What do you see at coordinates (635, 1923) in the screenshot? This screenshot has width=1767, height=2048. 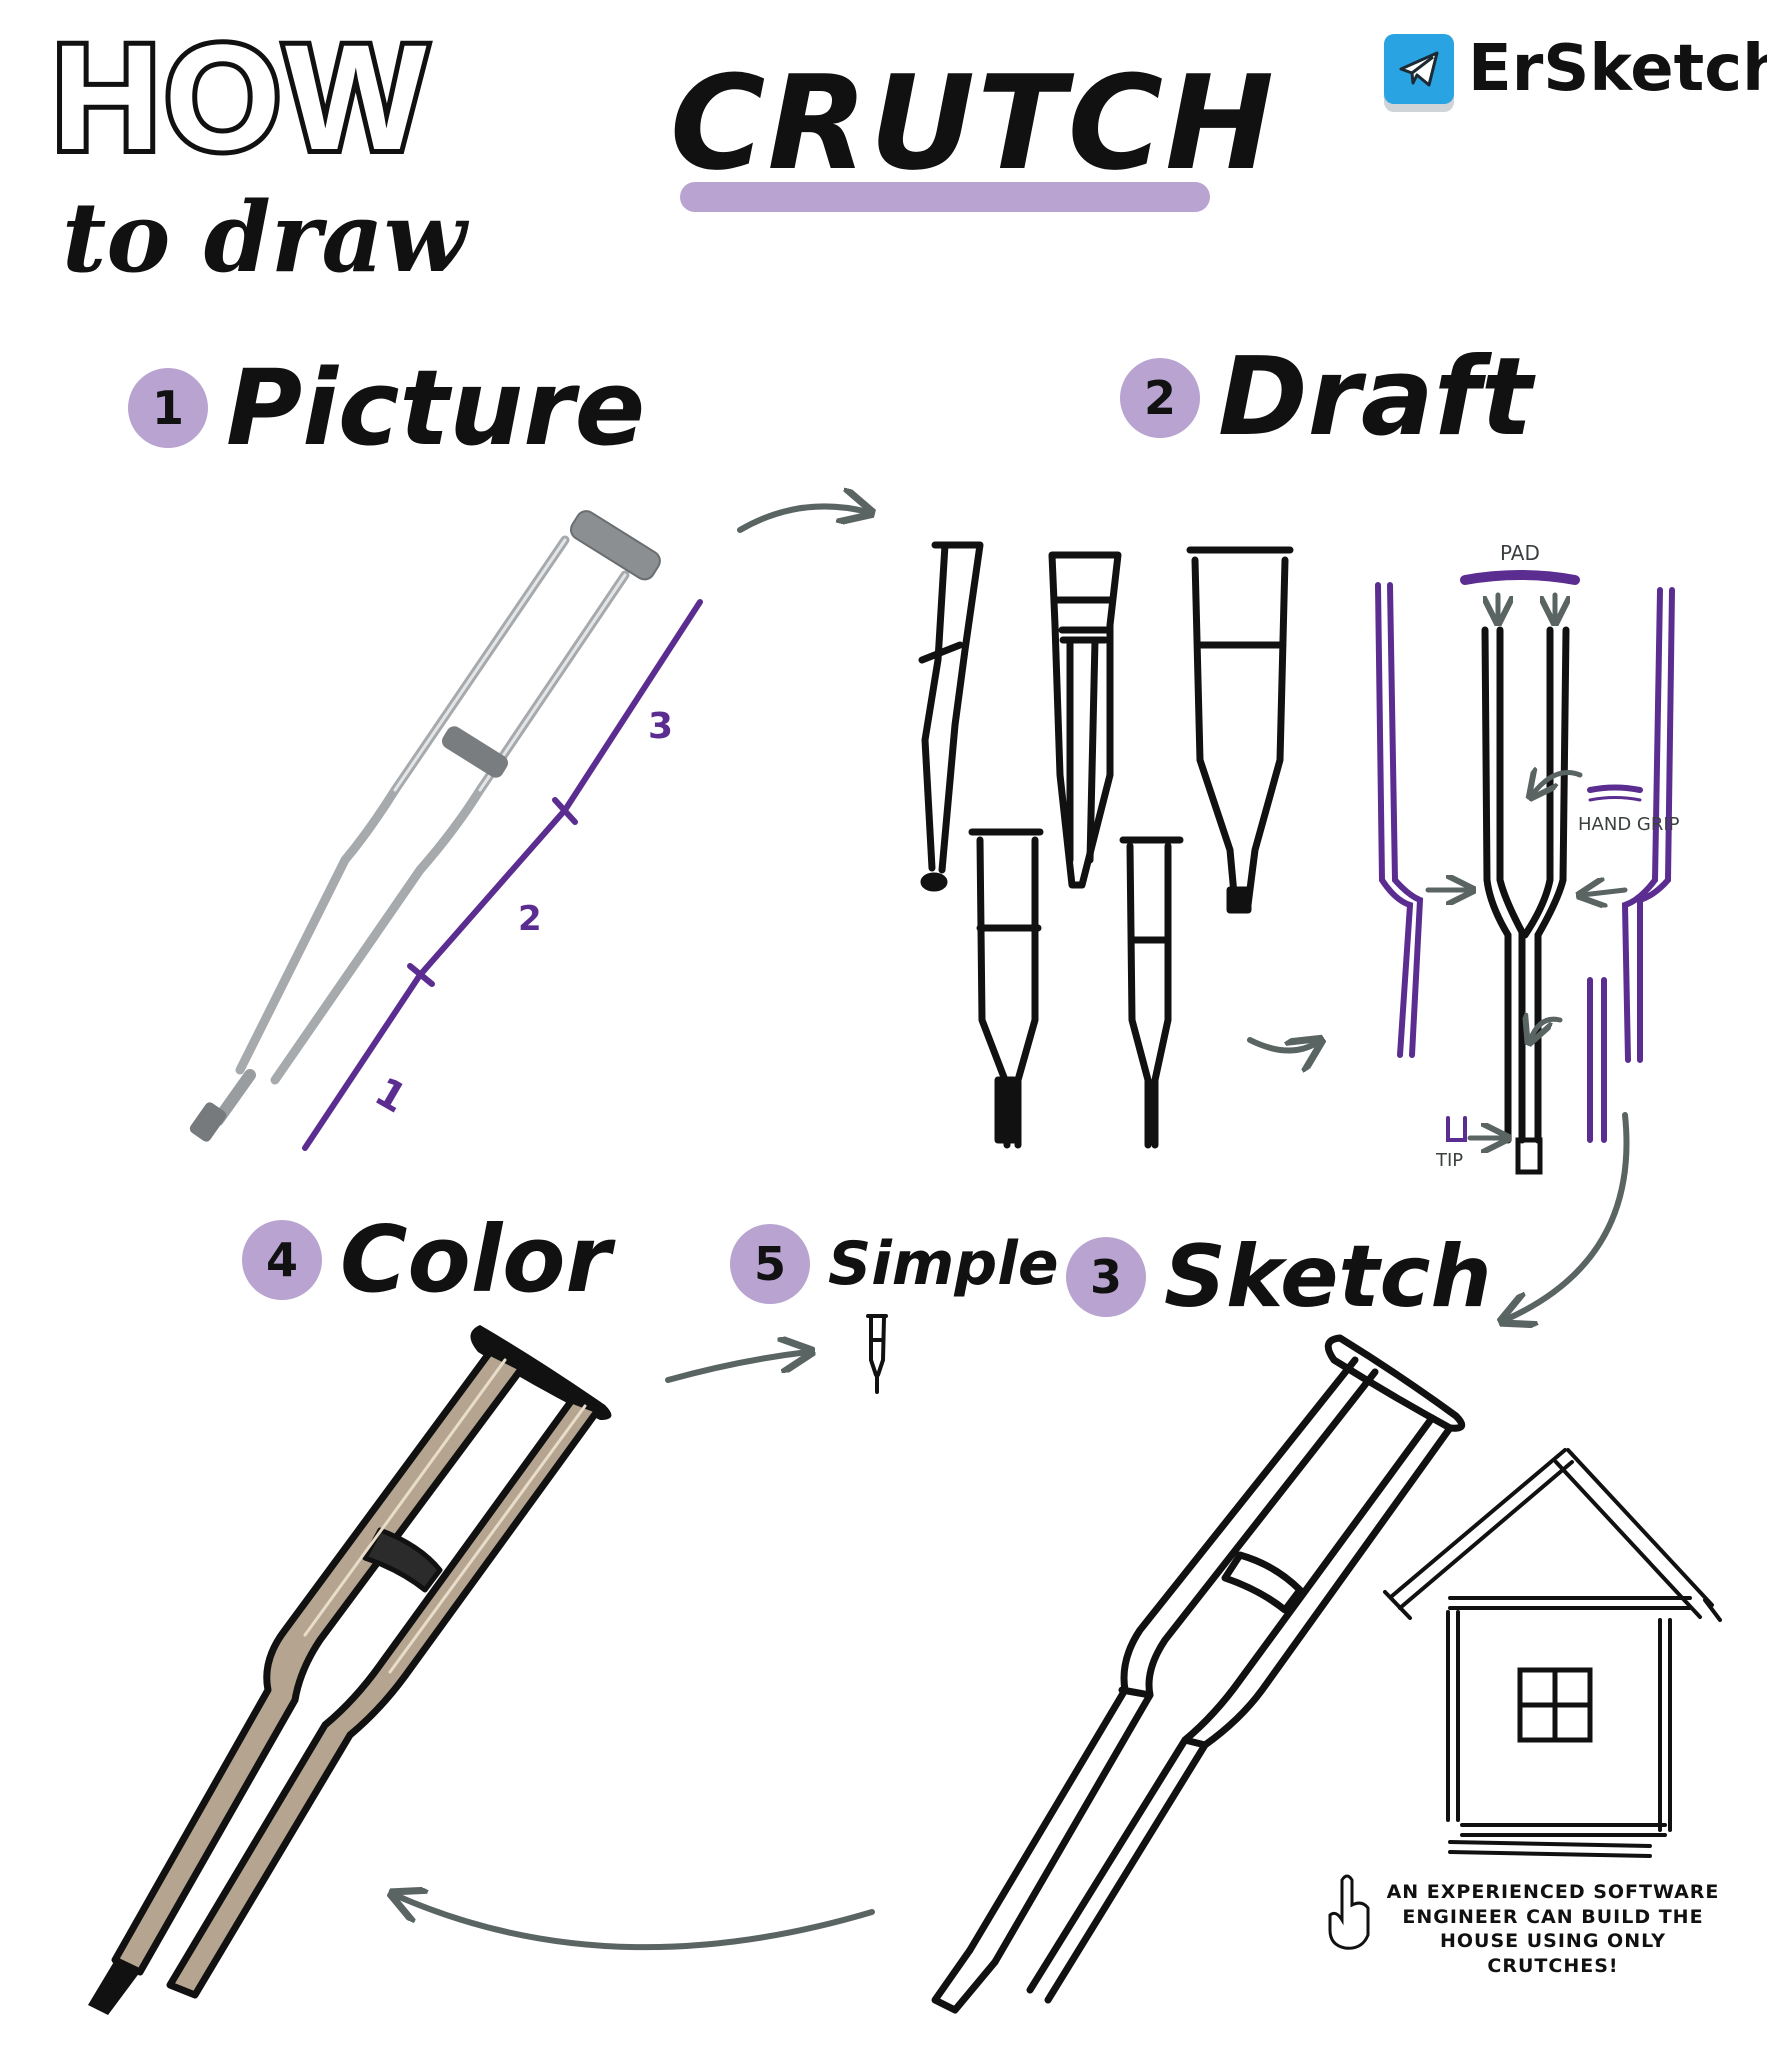 I see `arrow-sketch-to-color` at bounding box center [635, 1923].